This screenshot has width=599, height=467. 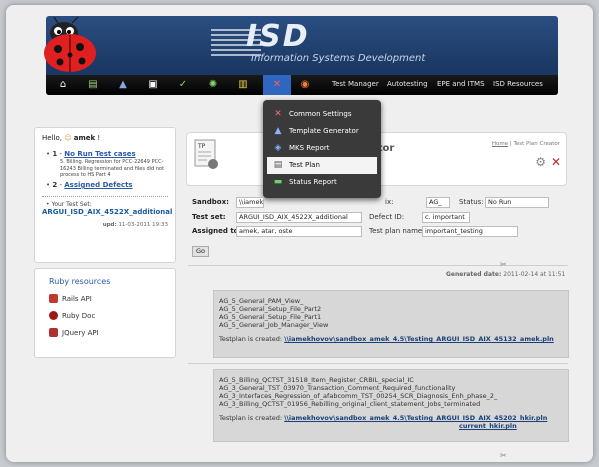 I want to click on prefix-select: AG_, so click(x=438, y=202).